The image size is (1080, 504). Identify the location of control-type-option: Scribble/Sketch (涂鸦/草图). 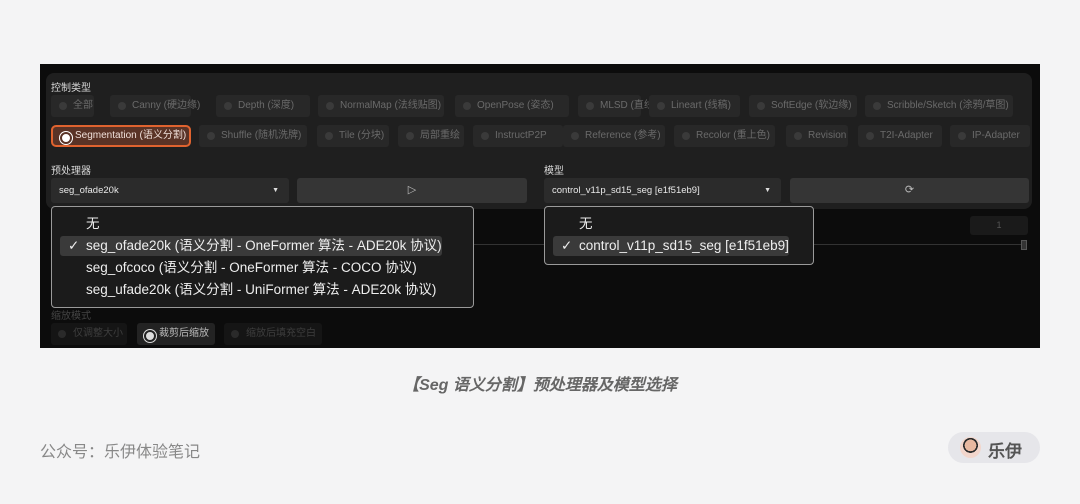
(939, 106).